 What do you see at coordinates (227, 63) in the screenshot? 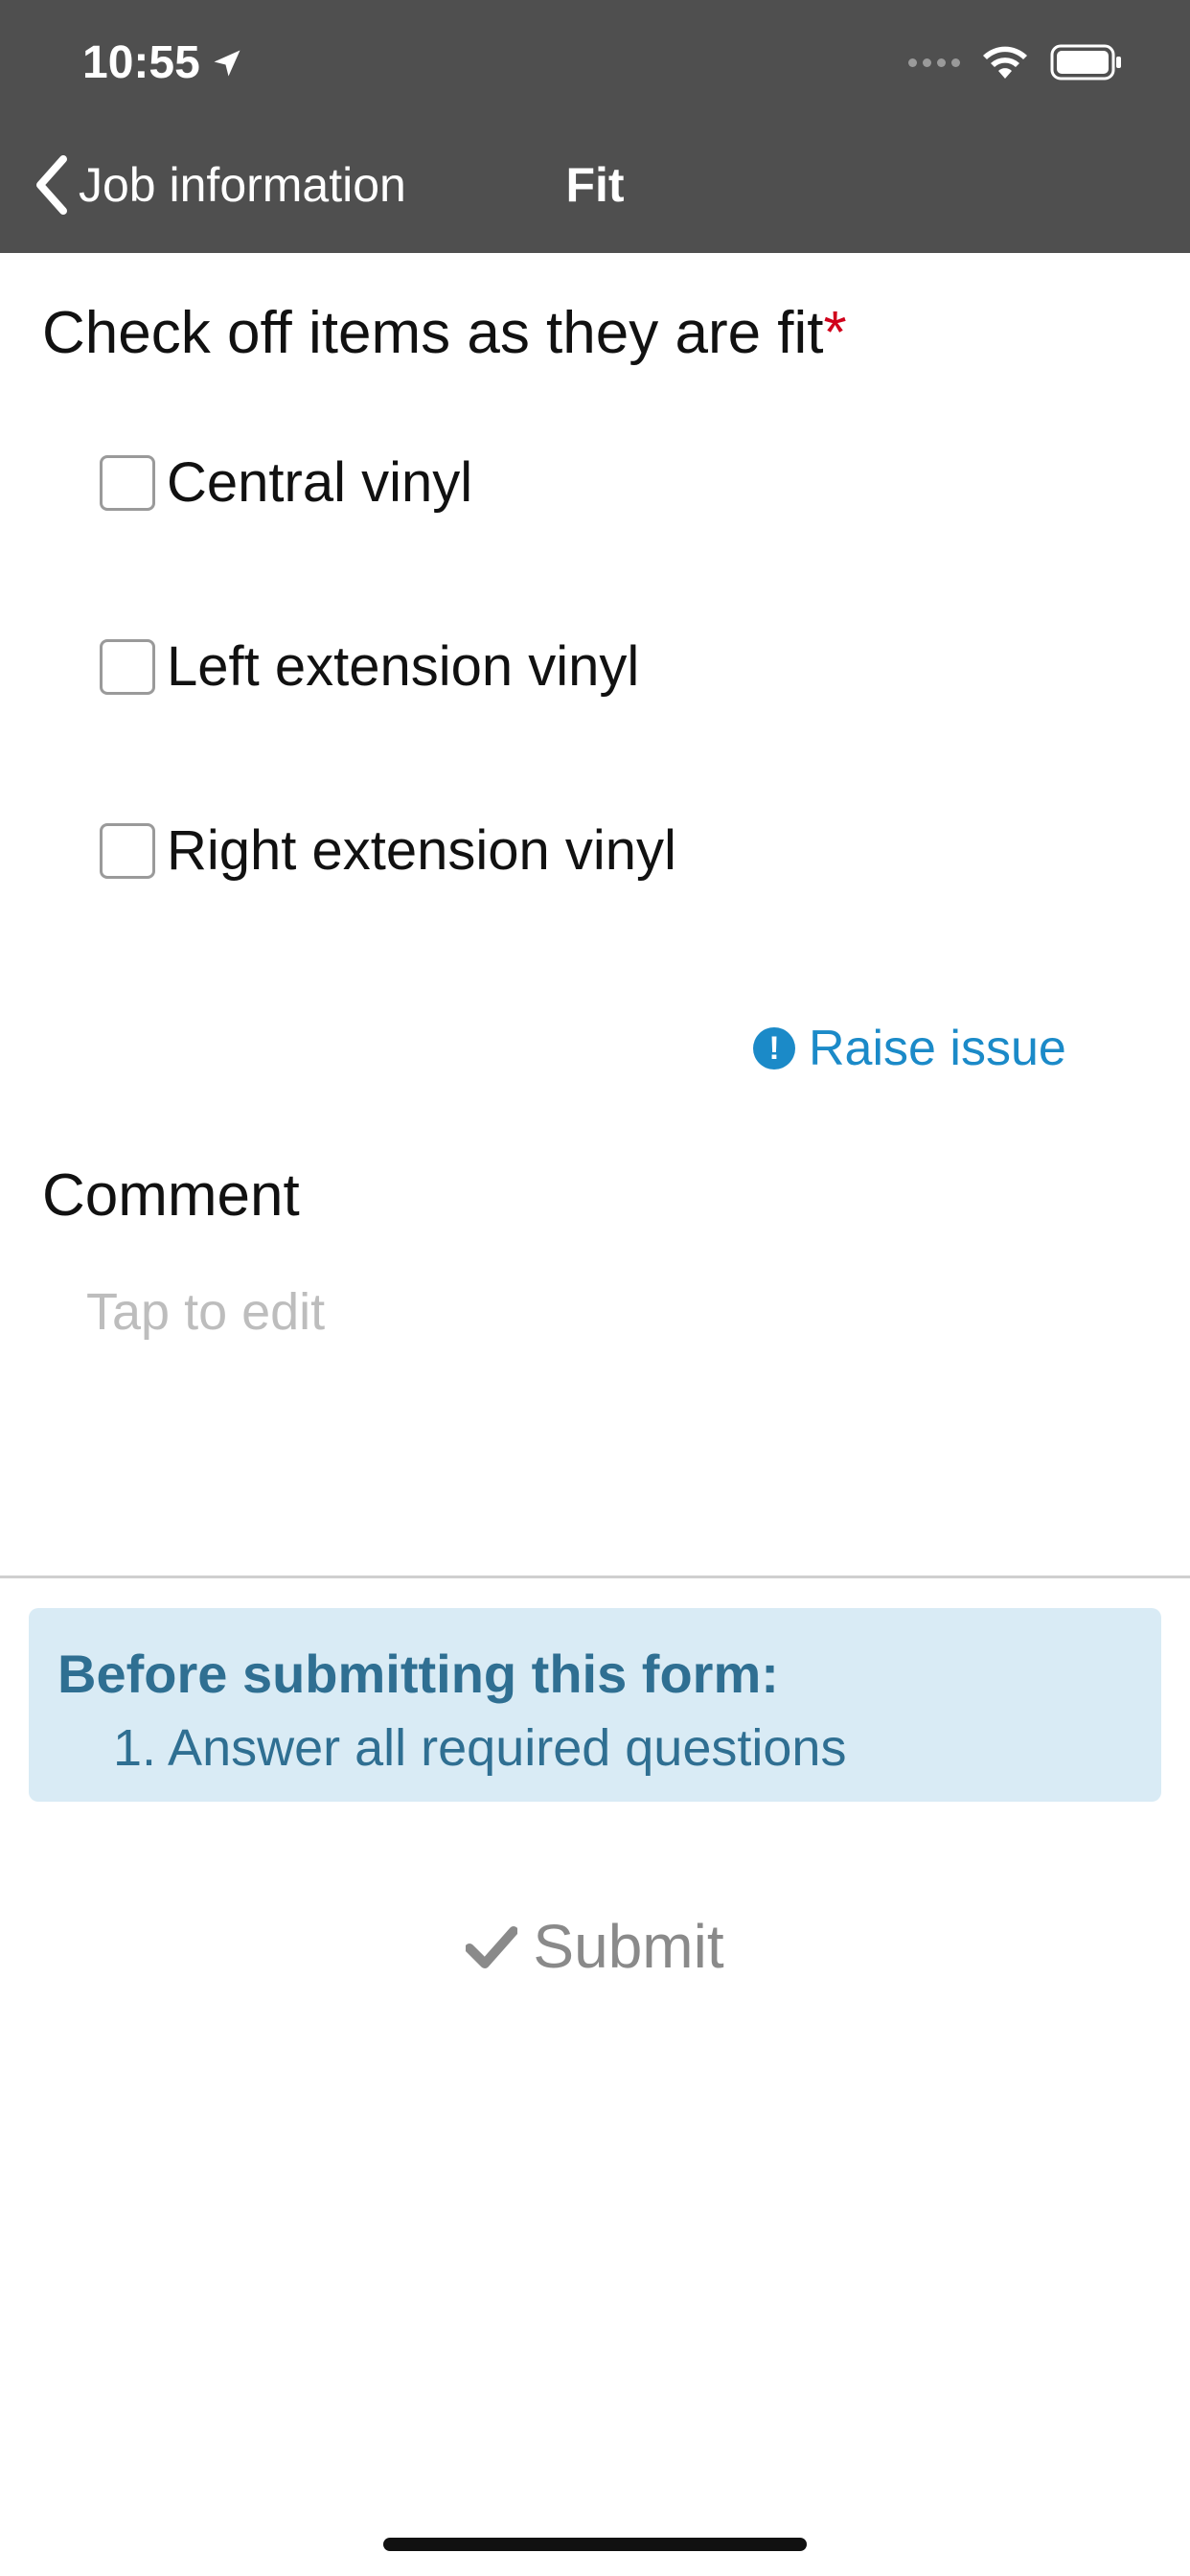
I see `location-arrow-icon` at bounding box center [227, 63].